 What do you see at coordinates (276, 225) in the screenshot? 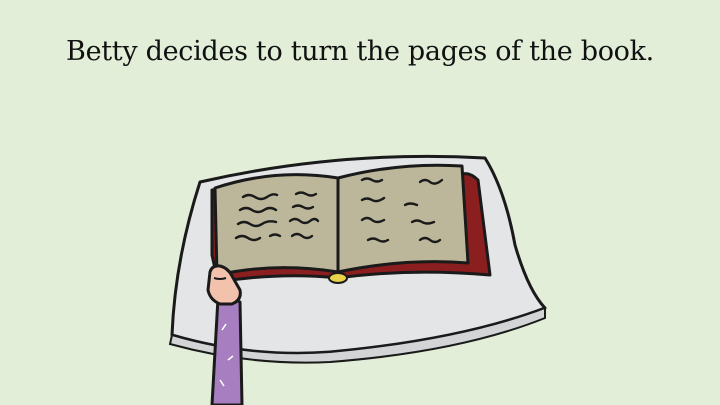
I see `left-page` at bounding box center [276, 225].